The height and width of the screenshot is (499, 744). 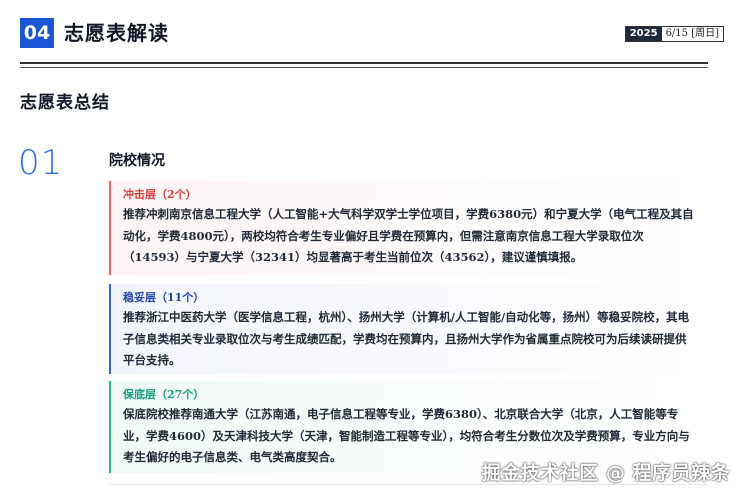 What do you see at coordinates (116, 33) in the screenshot?
I see `chapter-title: 志愿表解读` at bounding box center [116, 33].